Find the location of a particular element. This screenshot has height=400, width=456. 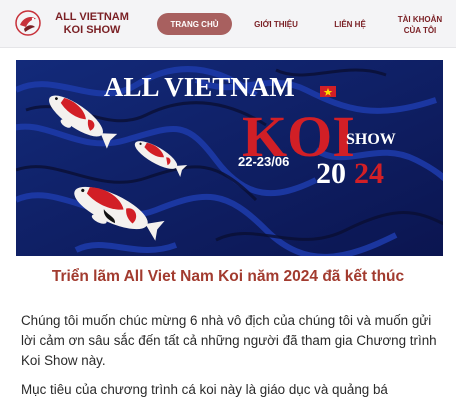

nav-contact: LIÊN HỆ is located at coordinates (350, 24).